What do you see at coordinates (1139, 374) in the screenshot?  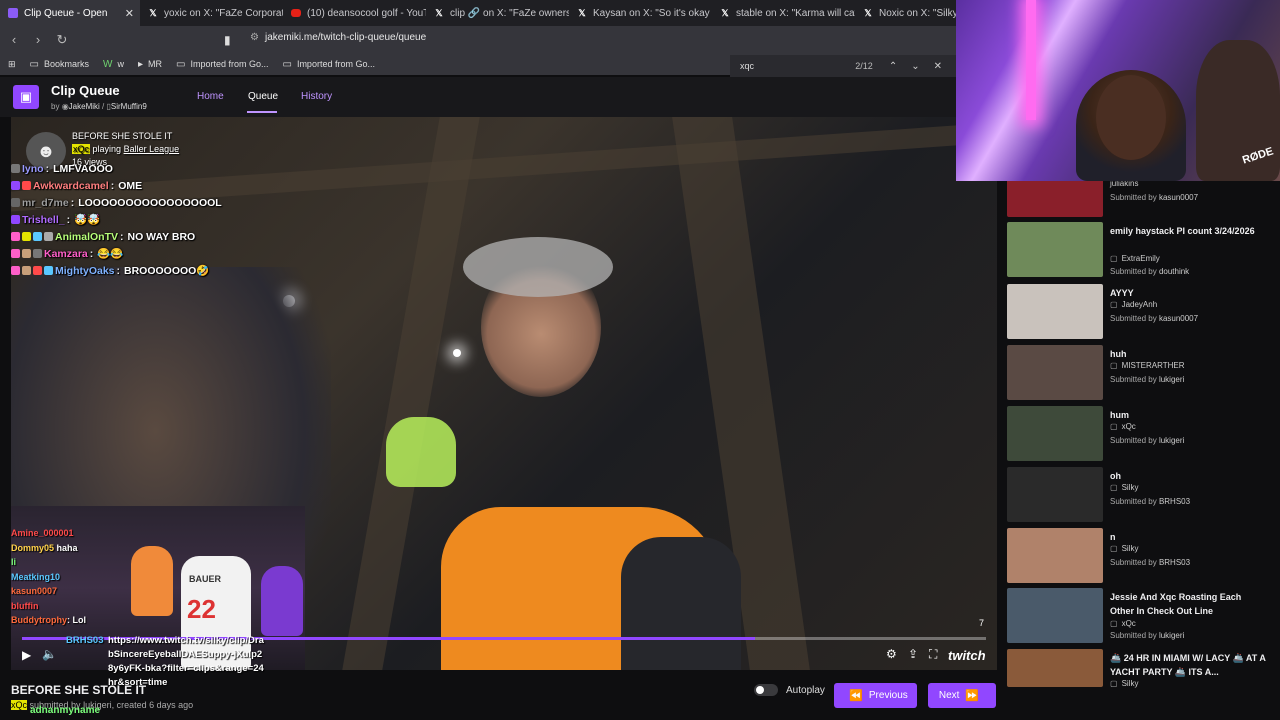 I see `queue-item: huh ▢ MISTERARTHER Submitted by lukigeri` at bounding box center [1139, 374].